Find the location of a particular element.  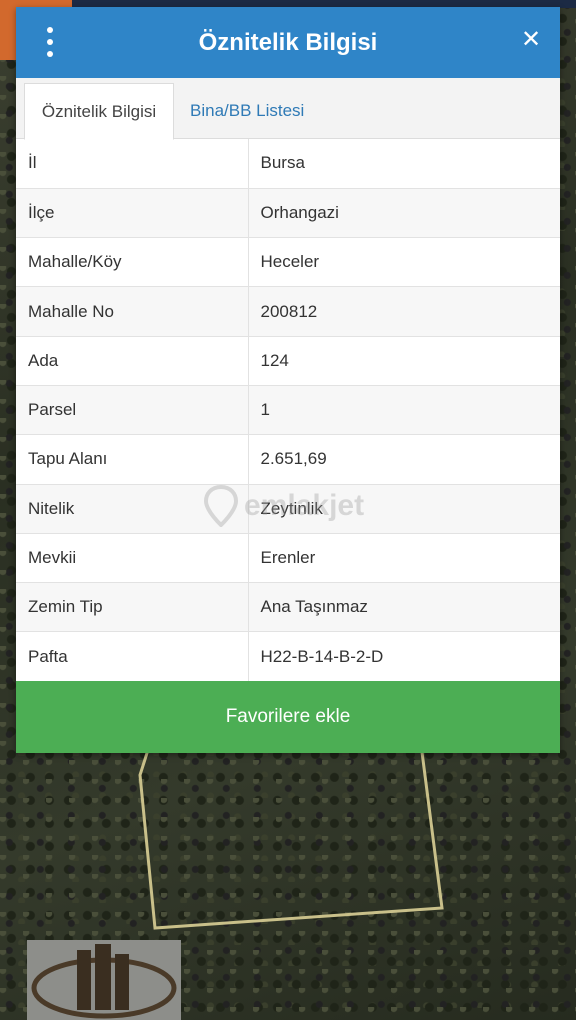

parcel-boundary is located at coordinates (291, 839).